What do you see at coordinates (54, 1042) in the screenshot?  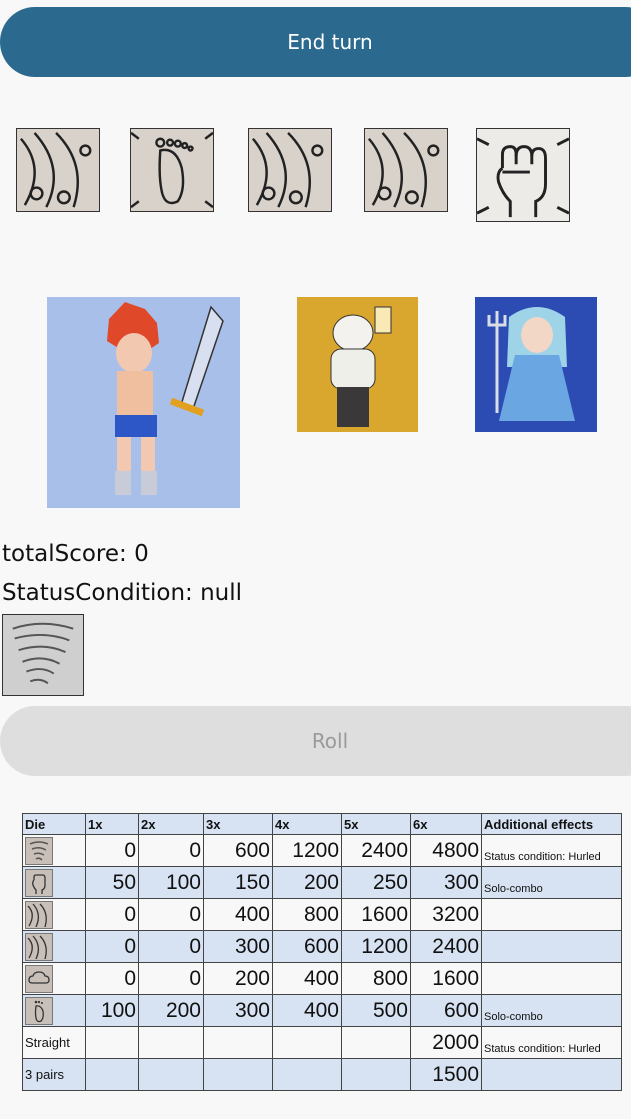 I see `table-label-cell: Straight` at bounding box center [54, 1042].